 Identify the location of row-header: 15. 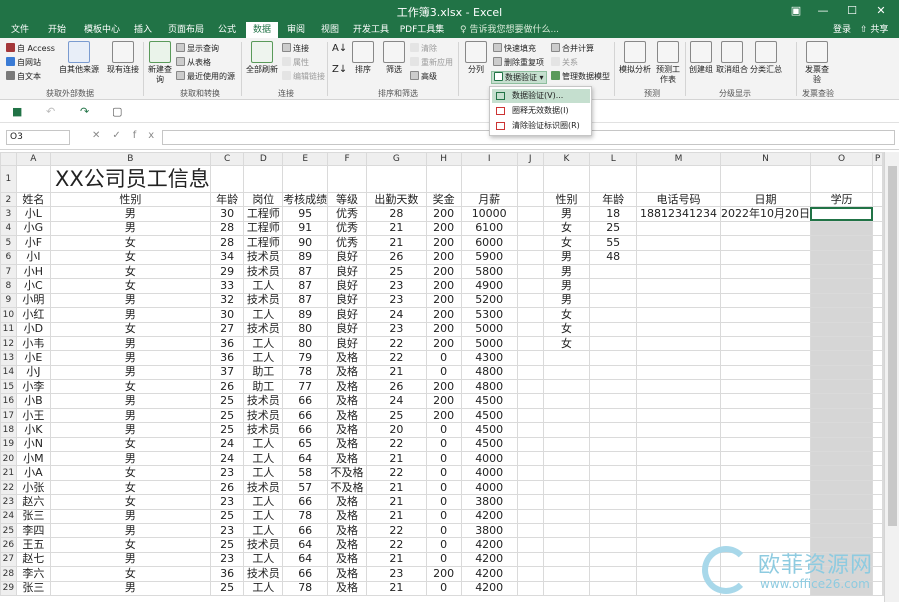
(8, 387).